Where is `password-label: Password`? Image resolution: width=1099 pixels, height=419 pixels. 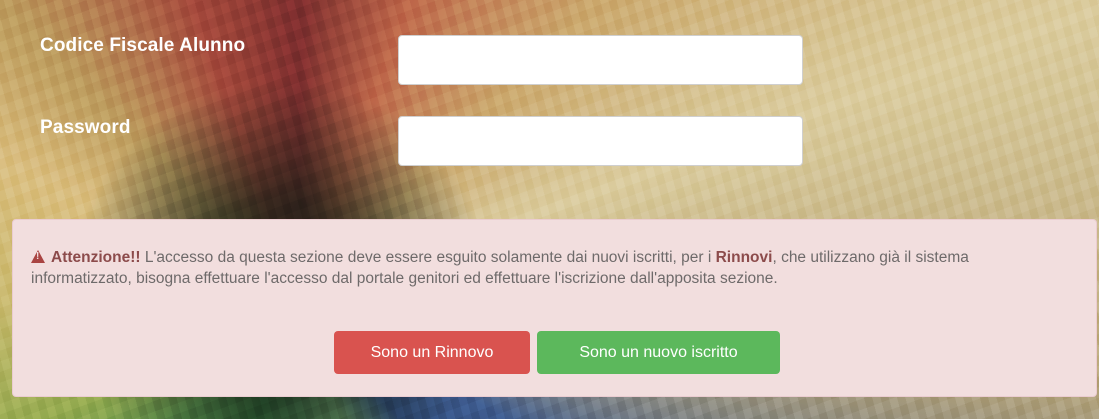 password-label: Password is located at coordinates (85, 127).